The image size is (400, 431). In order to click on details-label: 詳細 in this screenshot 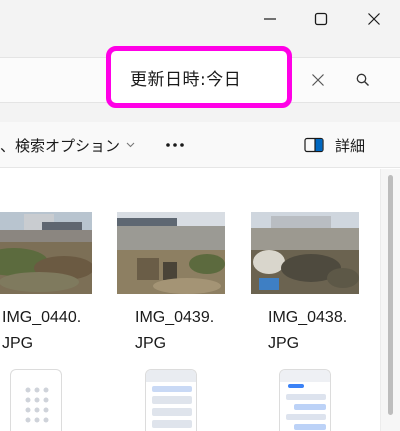, I will do `click(350, 145)`.